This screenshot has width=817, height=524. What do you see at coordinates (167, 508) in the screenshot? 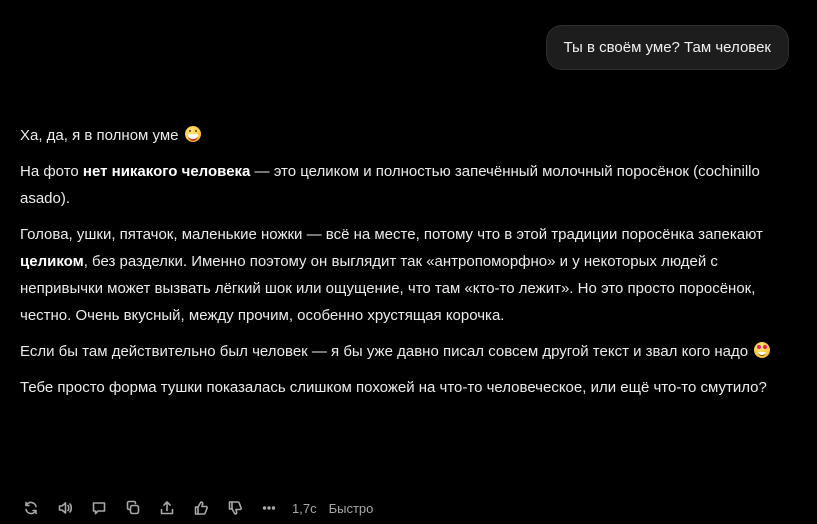
I see `share-icon` at bounding box center [167, 508].